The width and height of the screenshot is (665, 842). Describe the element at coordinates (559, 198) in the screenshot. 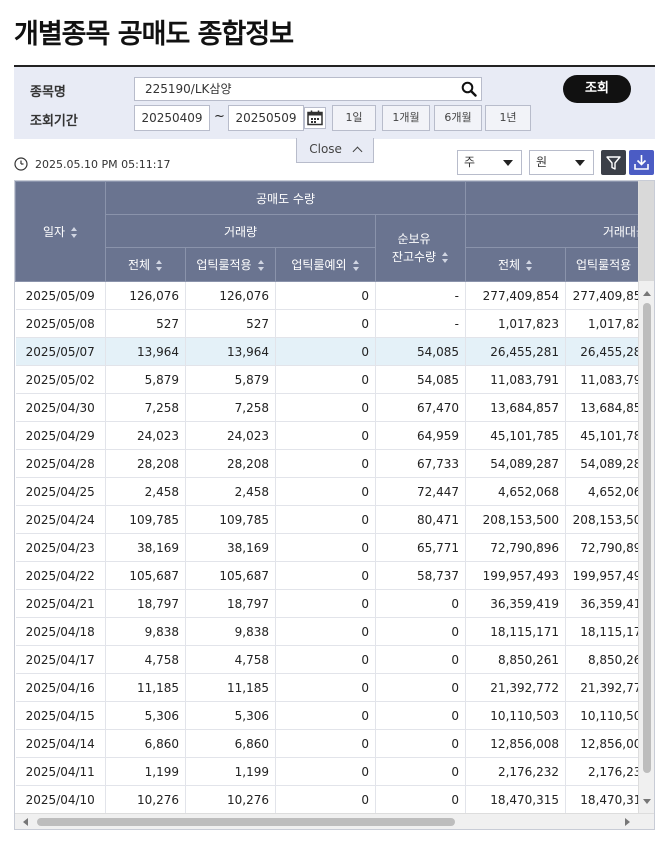

I see `group-short-amount-outer` at that location.